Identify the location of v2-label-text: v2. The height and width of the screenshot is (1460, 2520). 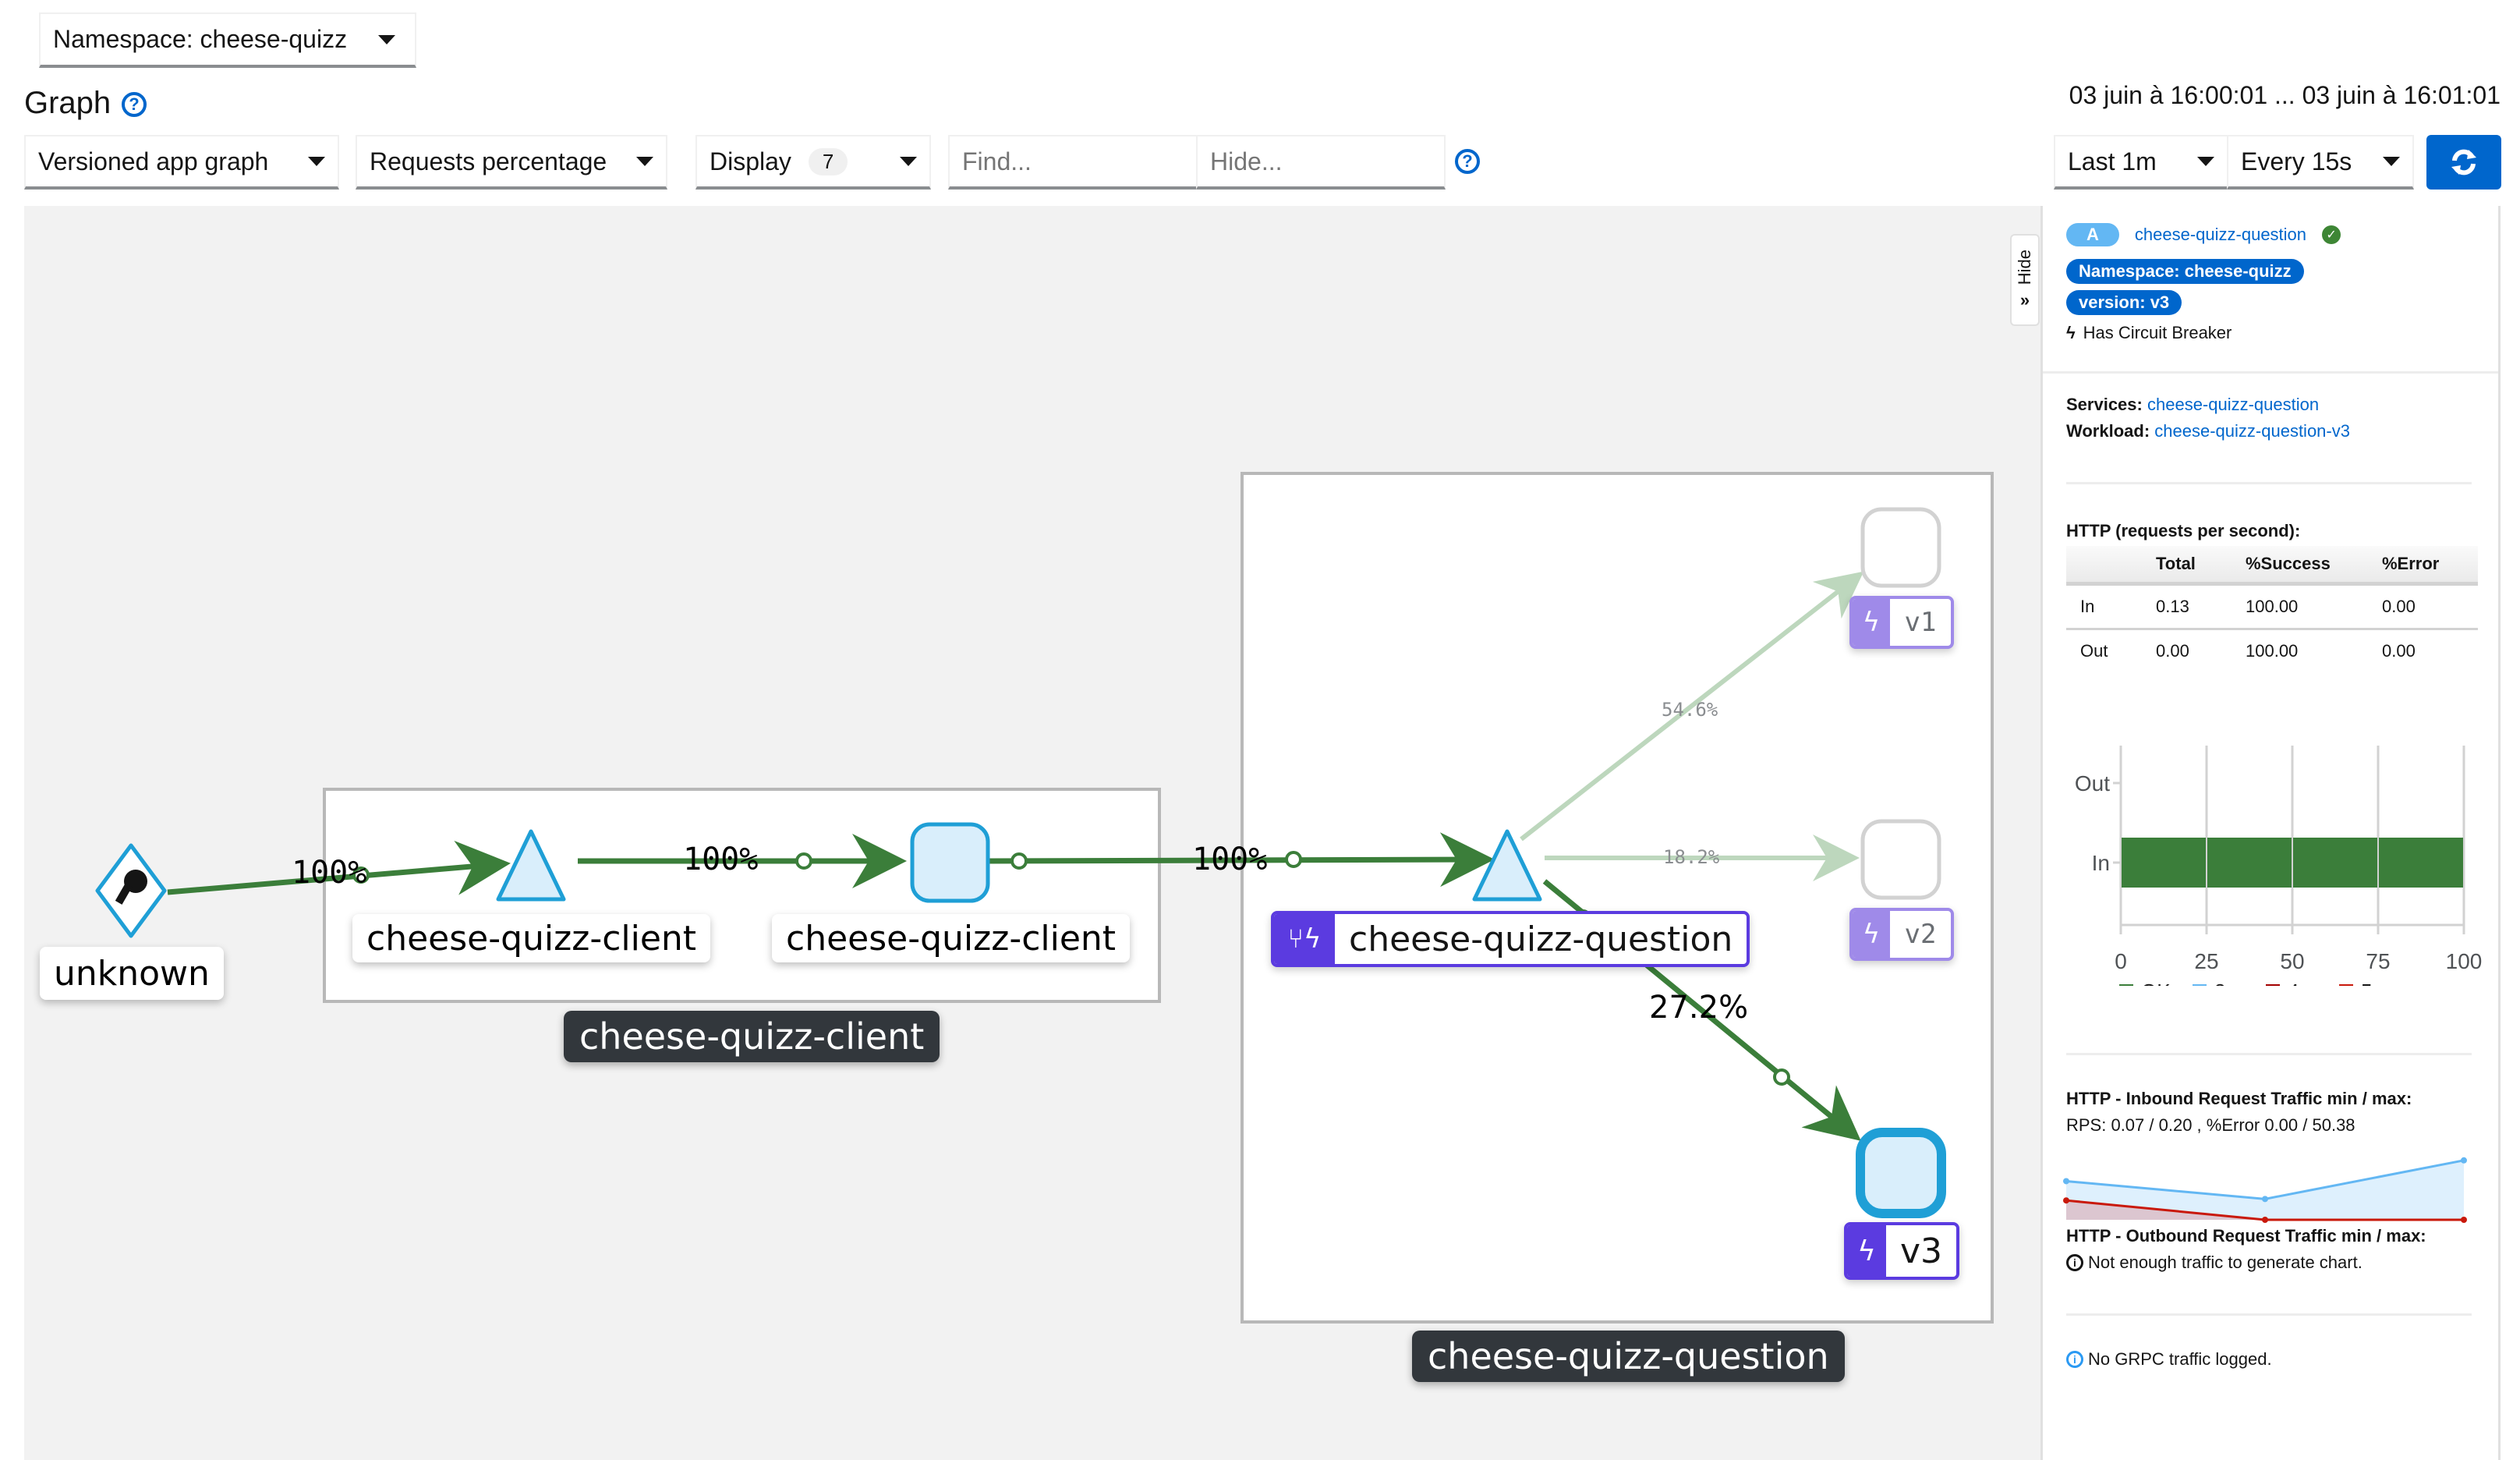
(1921, 935).